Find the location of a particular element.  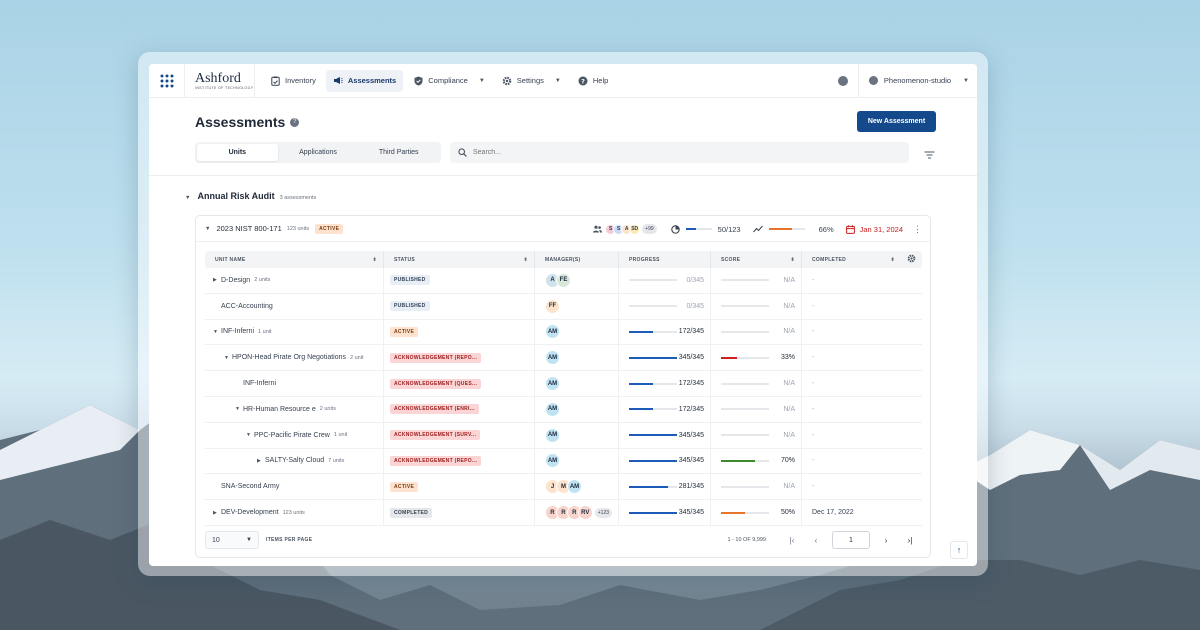

manager-avatar: RV is located at coordinates (585, 513).